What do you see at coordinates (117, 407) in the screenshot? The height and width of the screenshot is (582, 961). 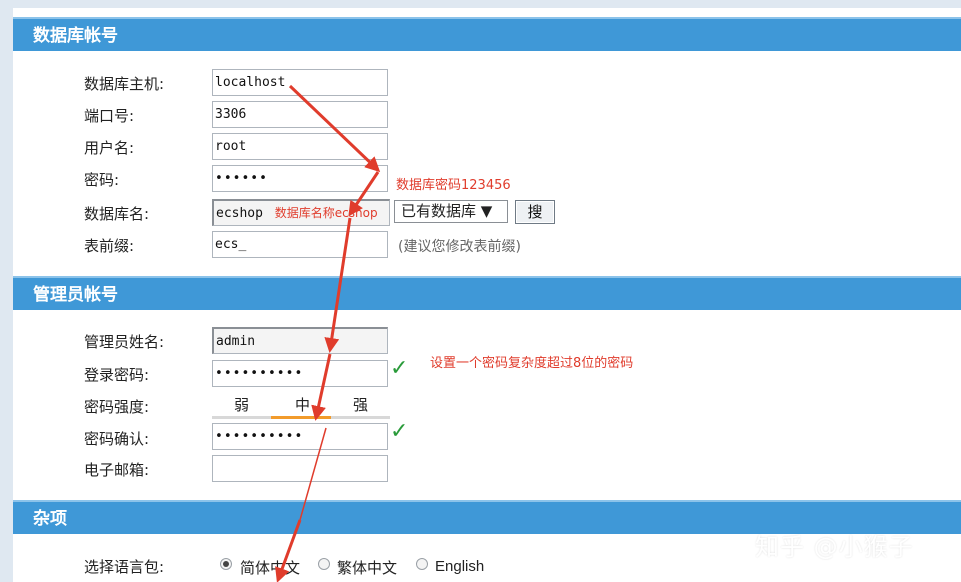 I see `password-strength-label: 密码强度:` at bounding box center [117, 407].